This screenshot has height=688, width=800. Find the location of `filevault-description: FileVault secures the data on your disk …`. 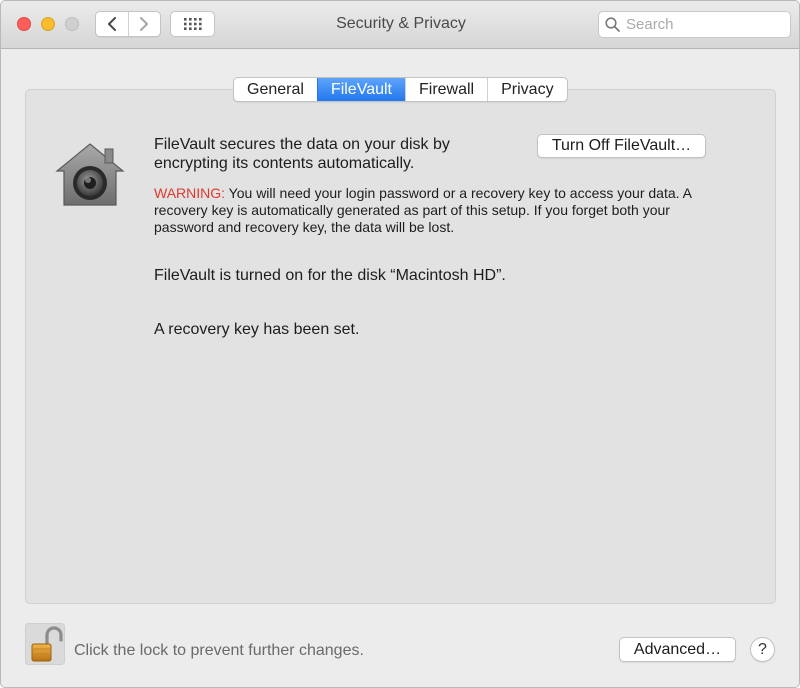

filevault-description: FileVault secures the data on your disk … is located at coordinates (302, 154).